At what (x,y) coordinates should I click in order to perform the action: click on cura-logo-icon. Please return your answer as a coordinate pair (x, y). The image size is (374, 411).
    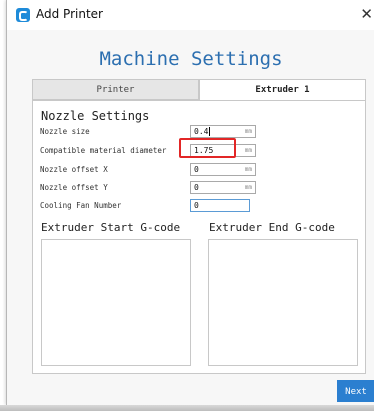
    Looking at the image, I should click on (23, 15).